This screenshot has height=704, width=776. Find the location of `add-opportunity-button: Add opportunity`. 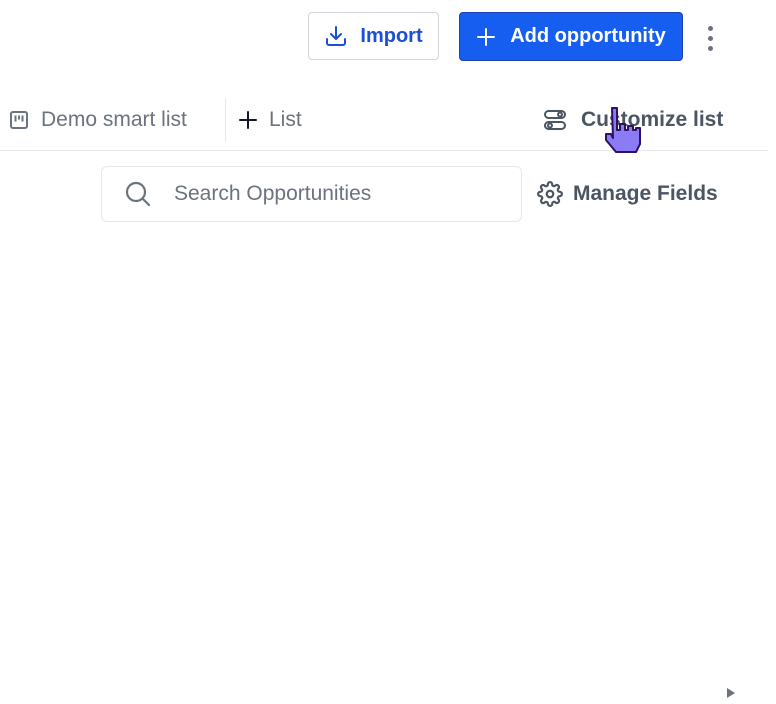

add-opportunity-button: Add opportunity is located at coordinates (571, 36).